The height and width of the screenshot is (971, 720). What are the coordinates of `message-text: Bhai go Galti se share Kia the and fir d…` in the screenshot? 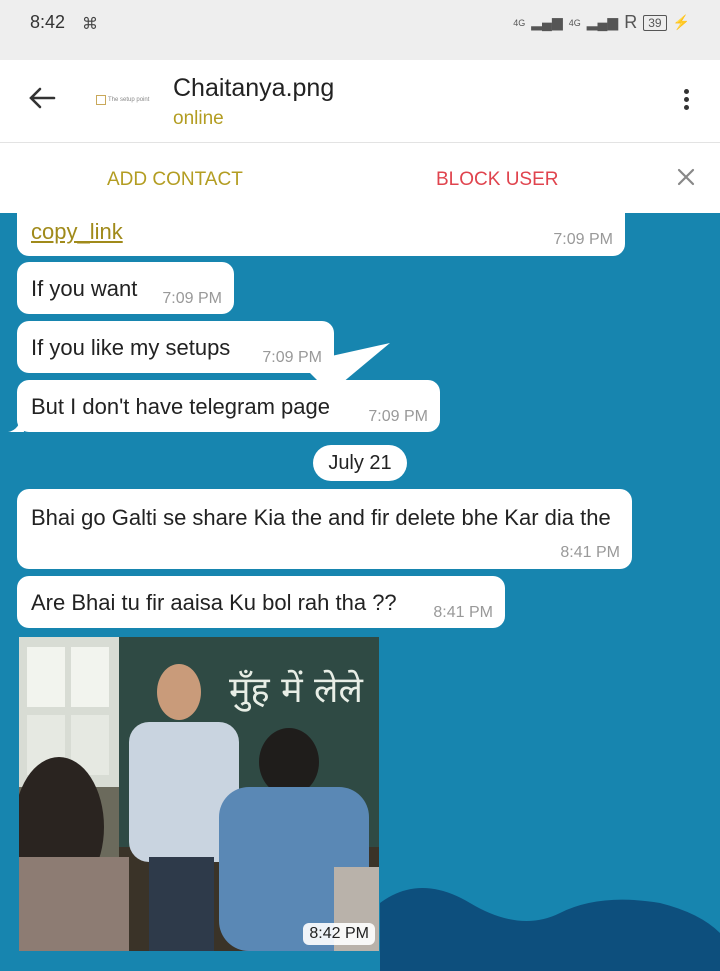 It's located at (321, 517).